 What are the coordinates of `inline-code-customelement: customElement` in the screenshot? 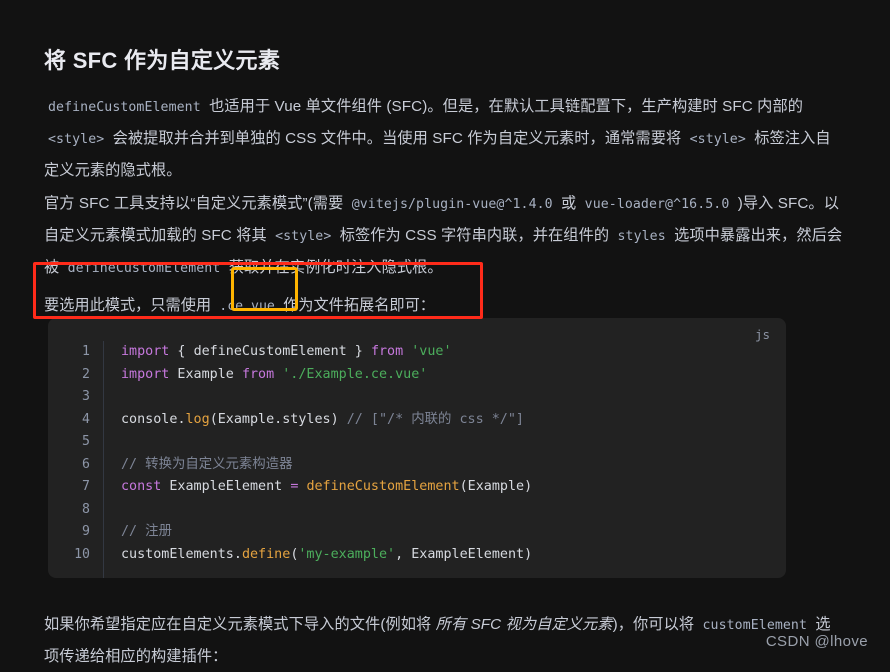 It's located at (755, 626).